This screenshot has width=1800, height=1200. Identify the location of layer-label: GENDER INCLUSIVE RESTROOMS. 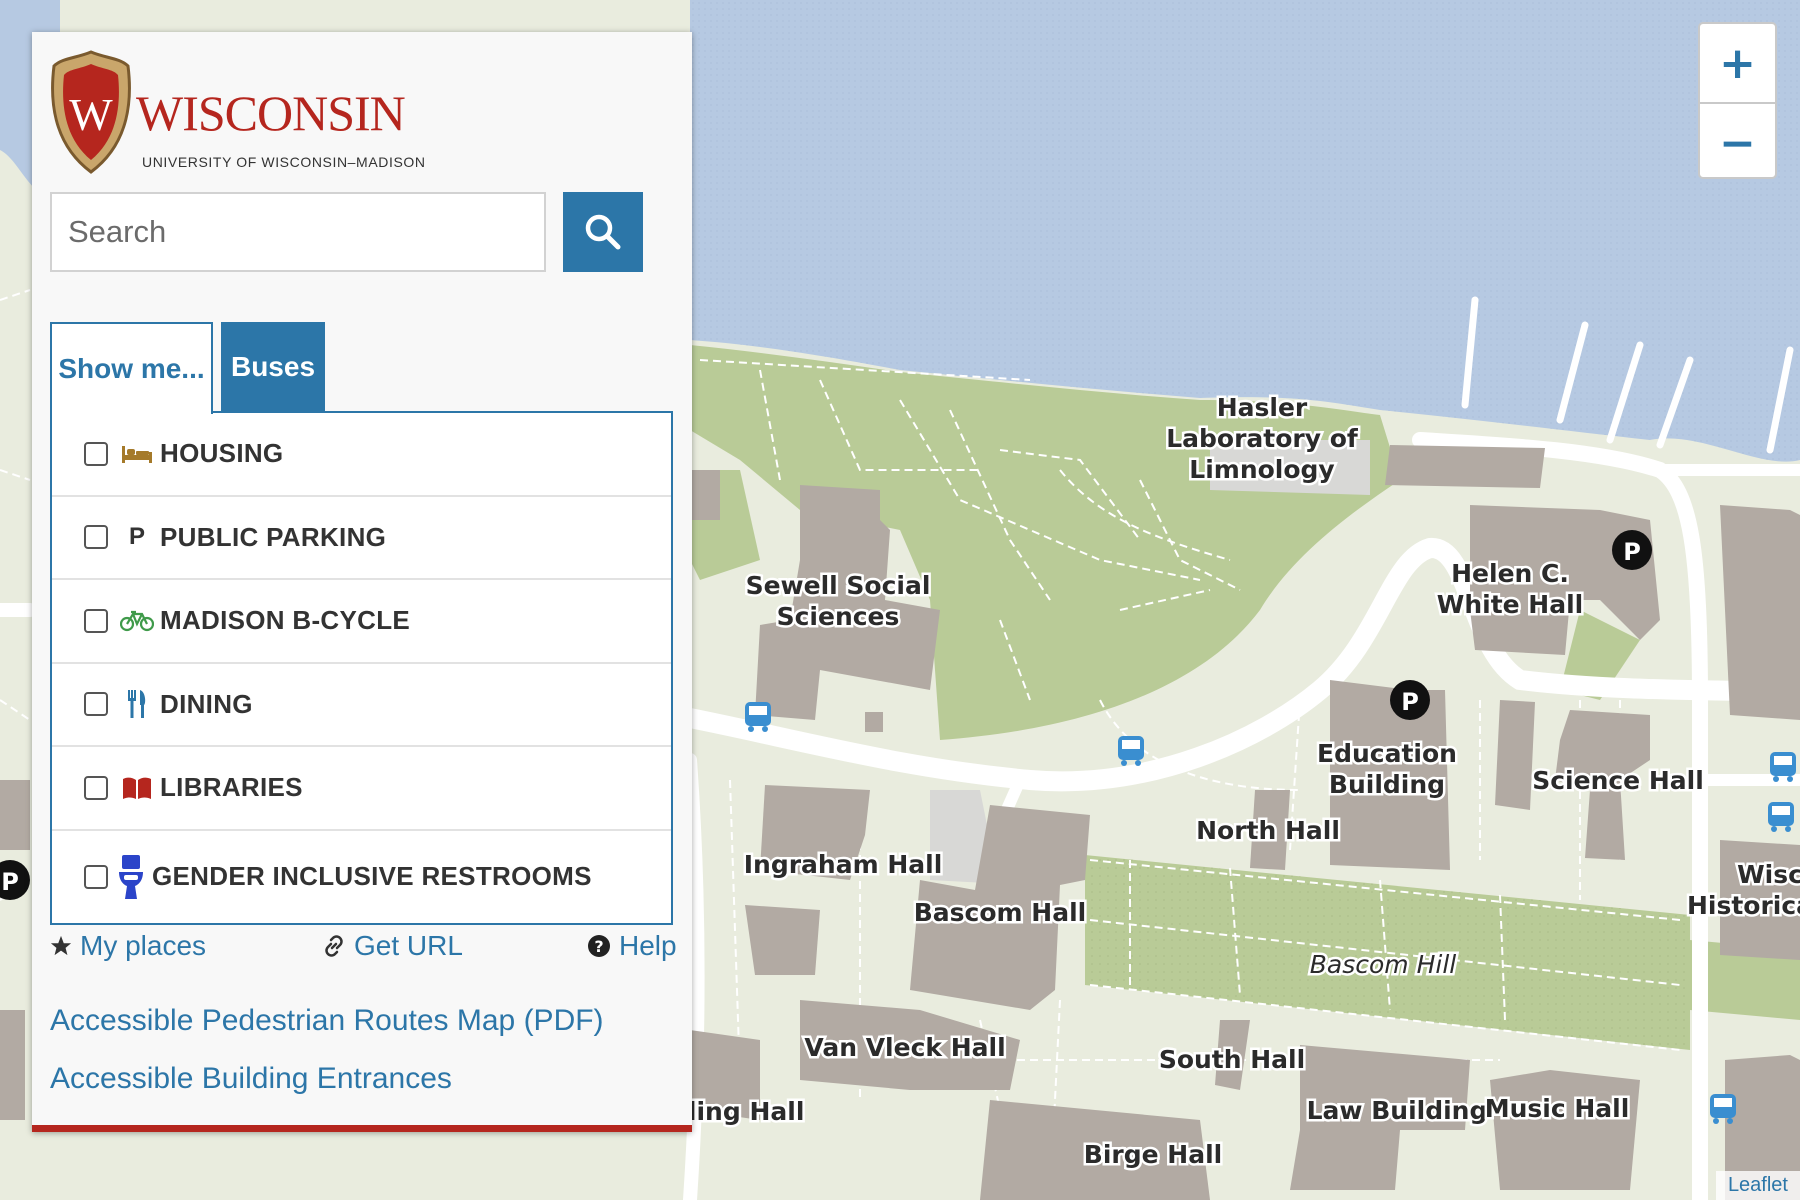
(372, 876).